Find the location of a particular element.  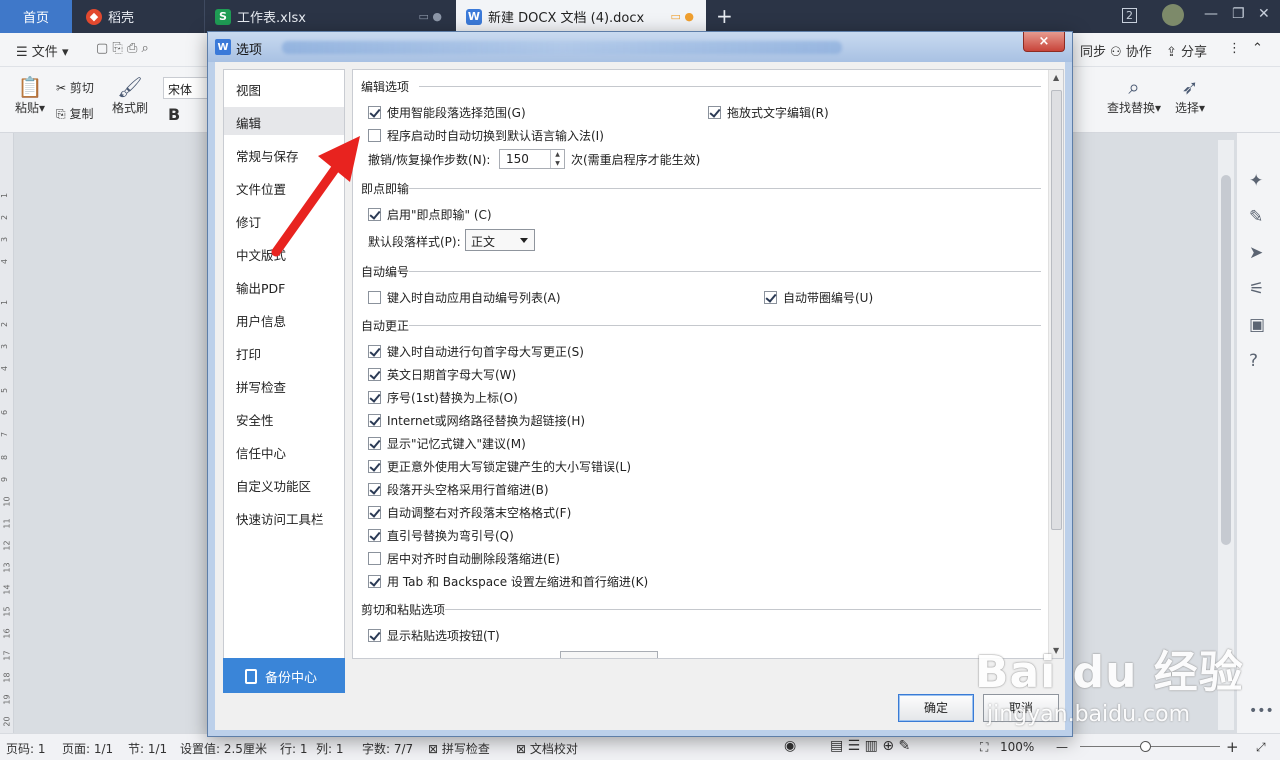

scroll-up-icon: ▲ is located at coordinates (1056, 77).